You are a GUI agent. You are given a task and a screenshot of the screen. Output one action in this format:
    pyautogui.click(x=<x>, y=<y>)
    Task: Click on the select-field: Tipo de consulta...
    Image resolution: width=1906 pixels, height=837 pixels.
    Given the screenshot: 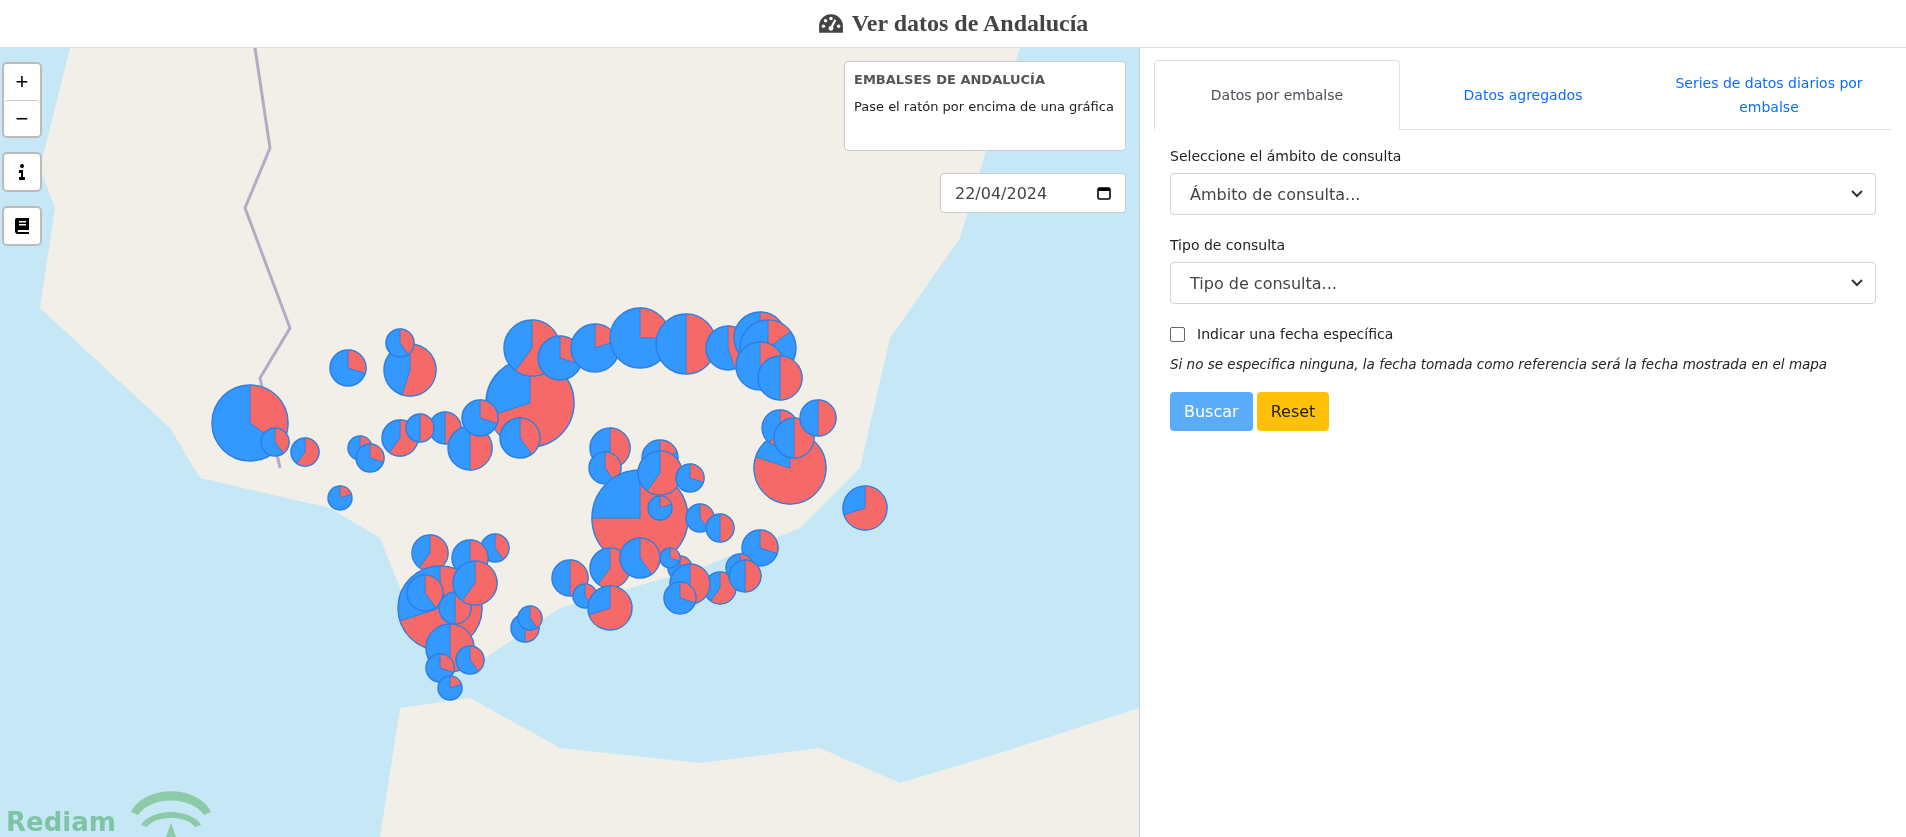 What is the action you would take?
    pyautogui.click(x=1523, y=283)
    